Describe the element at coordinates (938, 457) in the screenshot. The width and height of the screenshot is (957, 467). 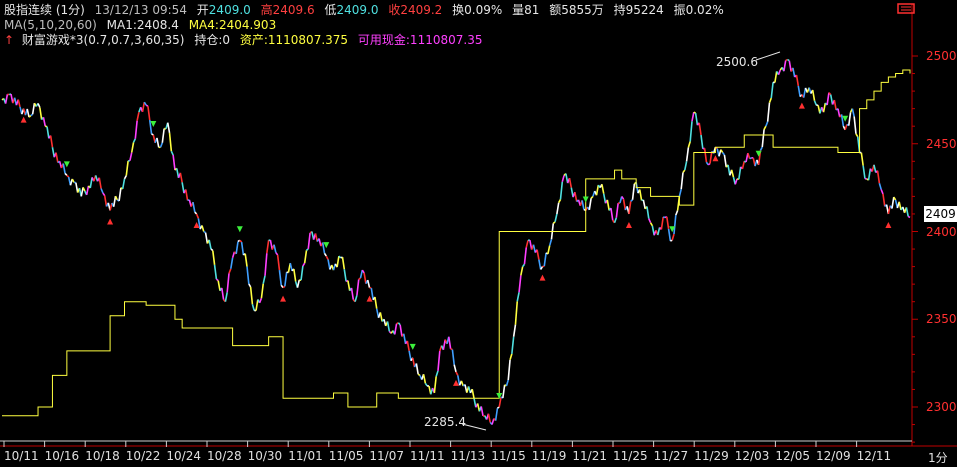
I see `period-label: 1分` at that location.